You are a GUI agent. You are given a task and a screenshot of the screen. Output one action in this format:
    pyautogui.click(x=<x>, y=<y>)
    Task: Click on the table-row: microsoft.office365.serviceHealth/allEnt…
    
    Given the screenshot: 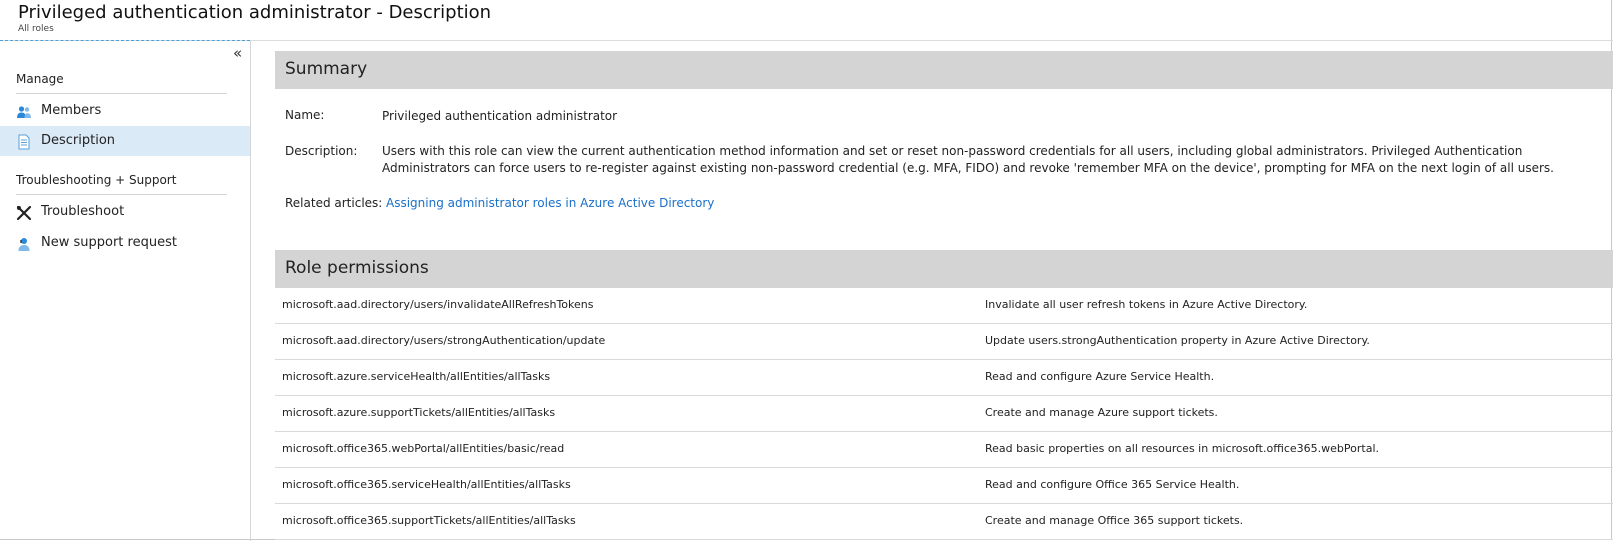 What is the action you would take?
    pyautogui.click(x=944, y=486)
    